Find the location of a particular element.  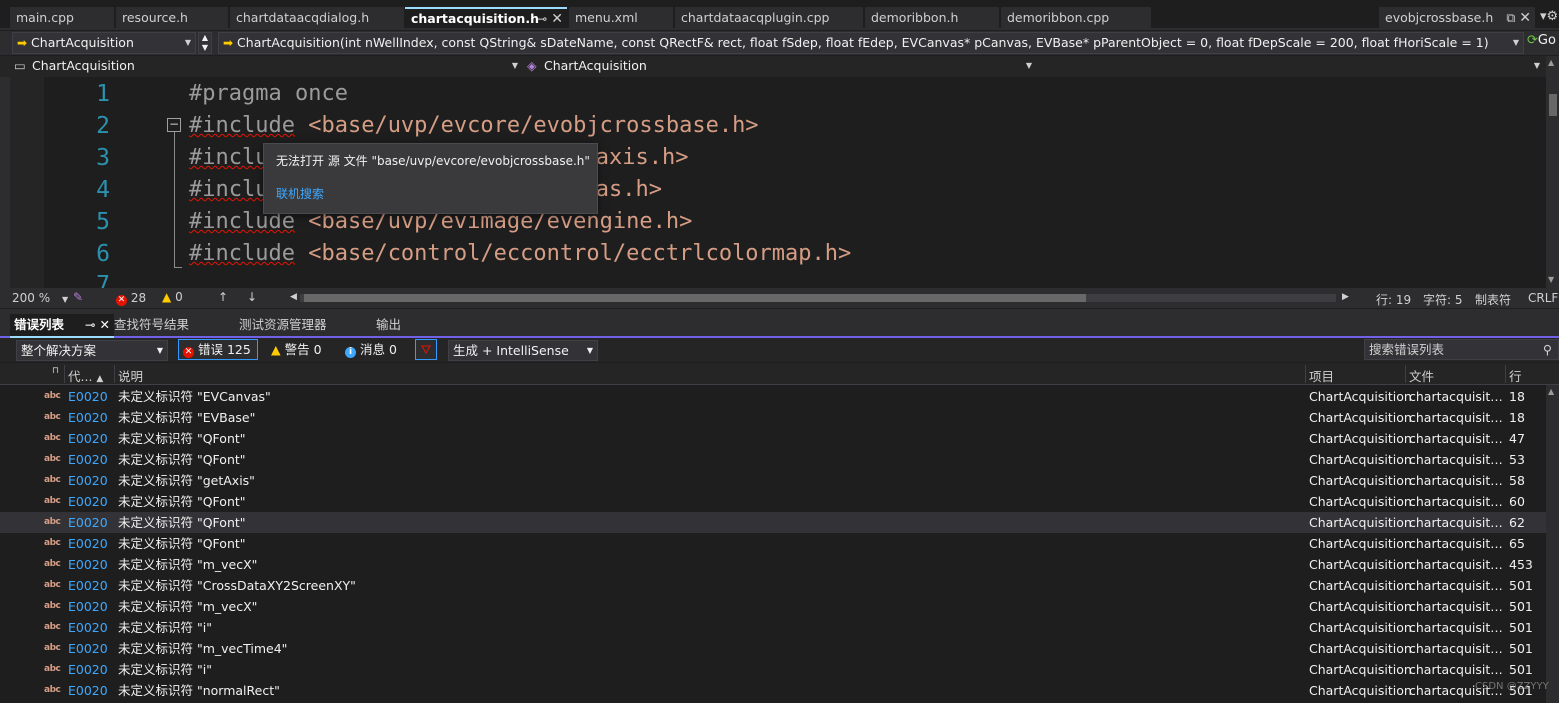

tab-resource-h: resource.h is located at coordinates (172, 17).